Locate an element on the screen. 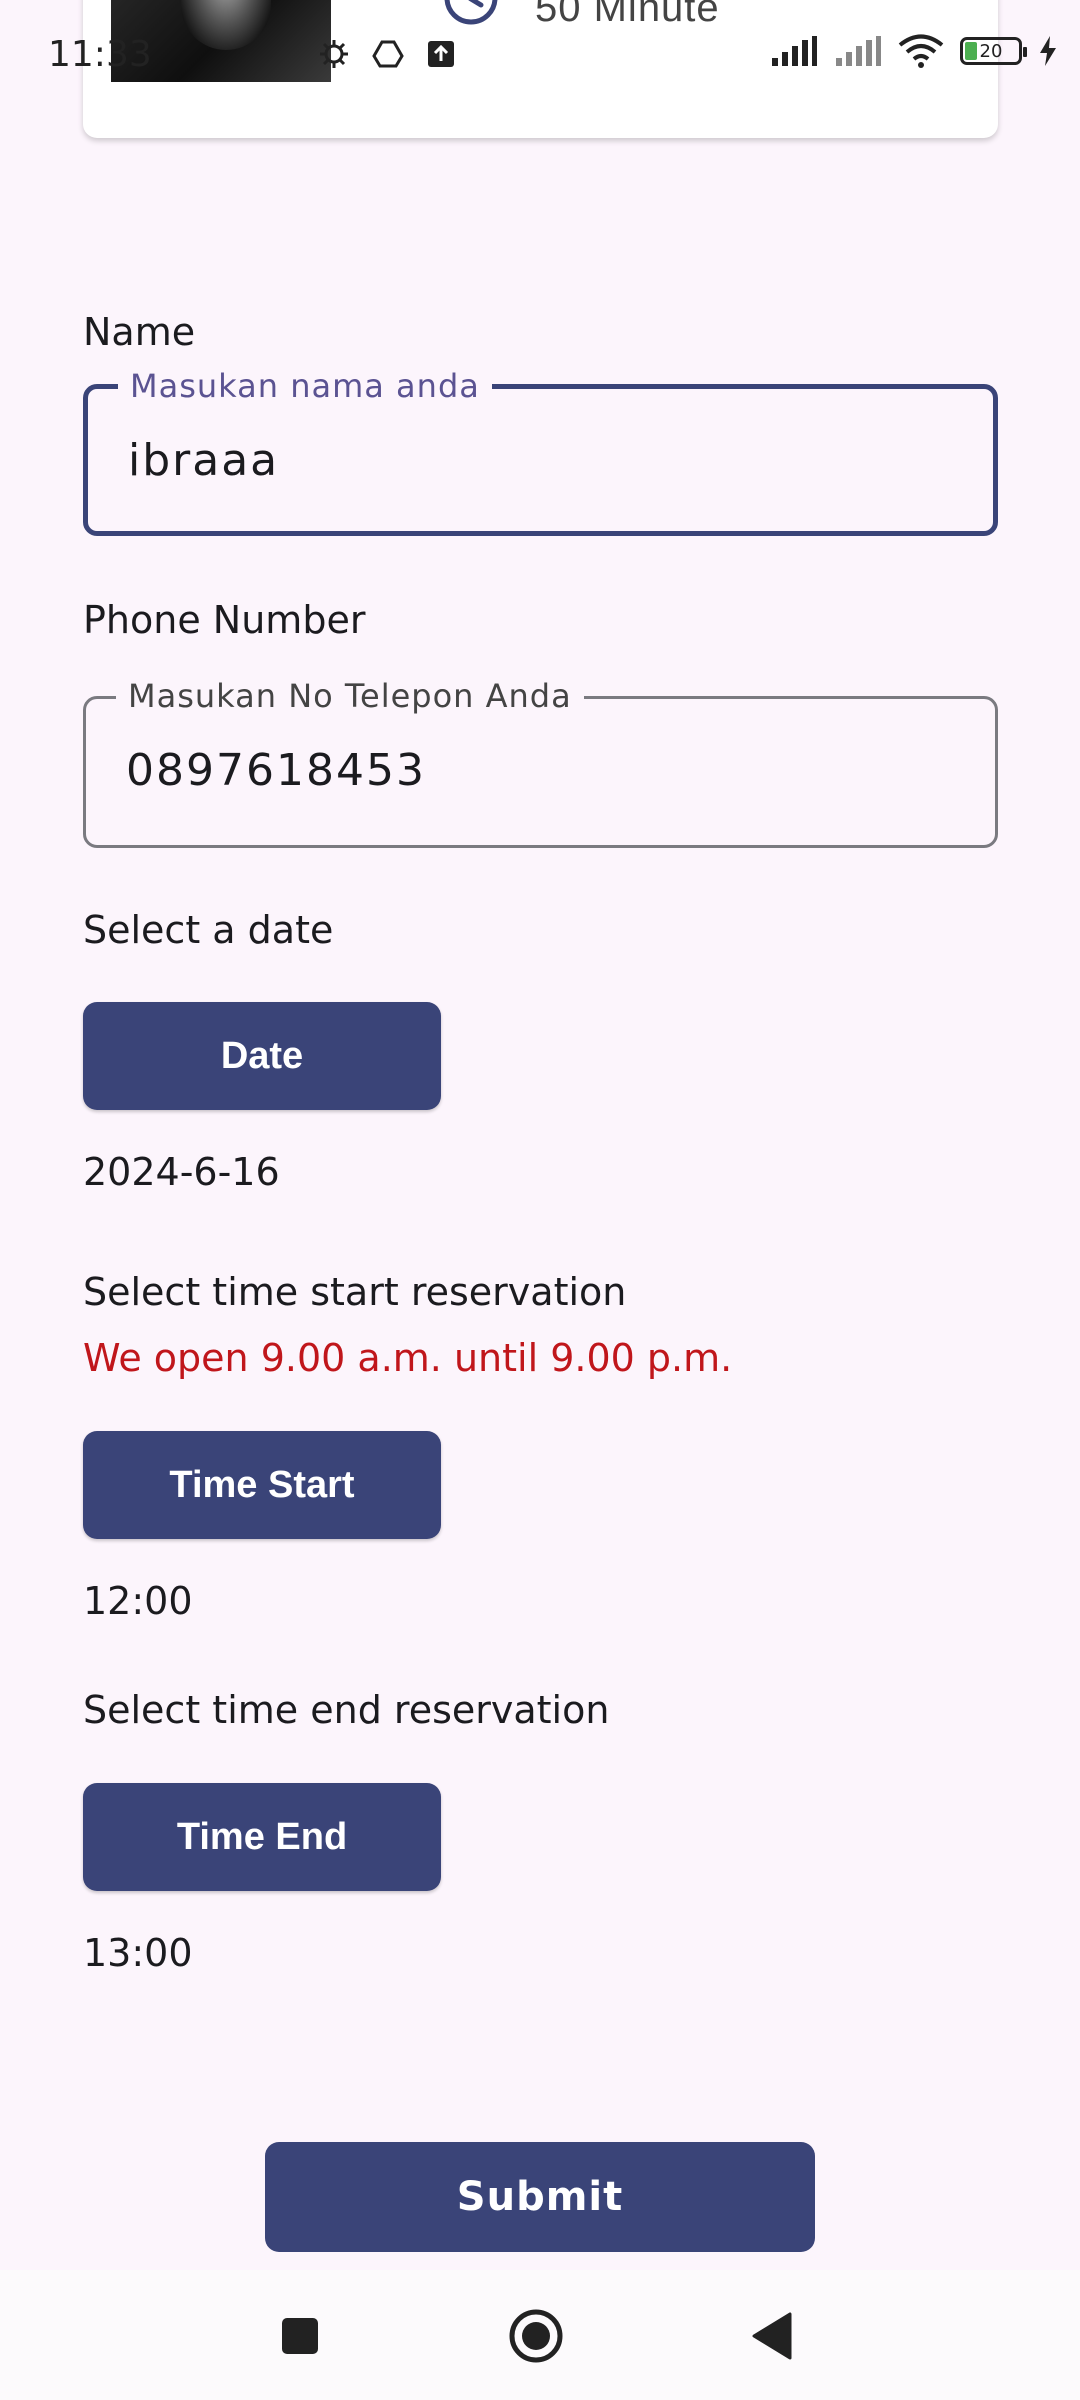  phone-input is located at coordinates (536, 770).